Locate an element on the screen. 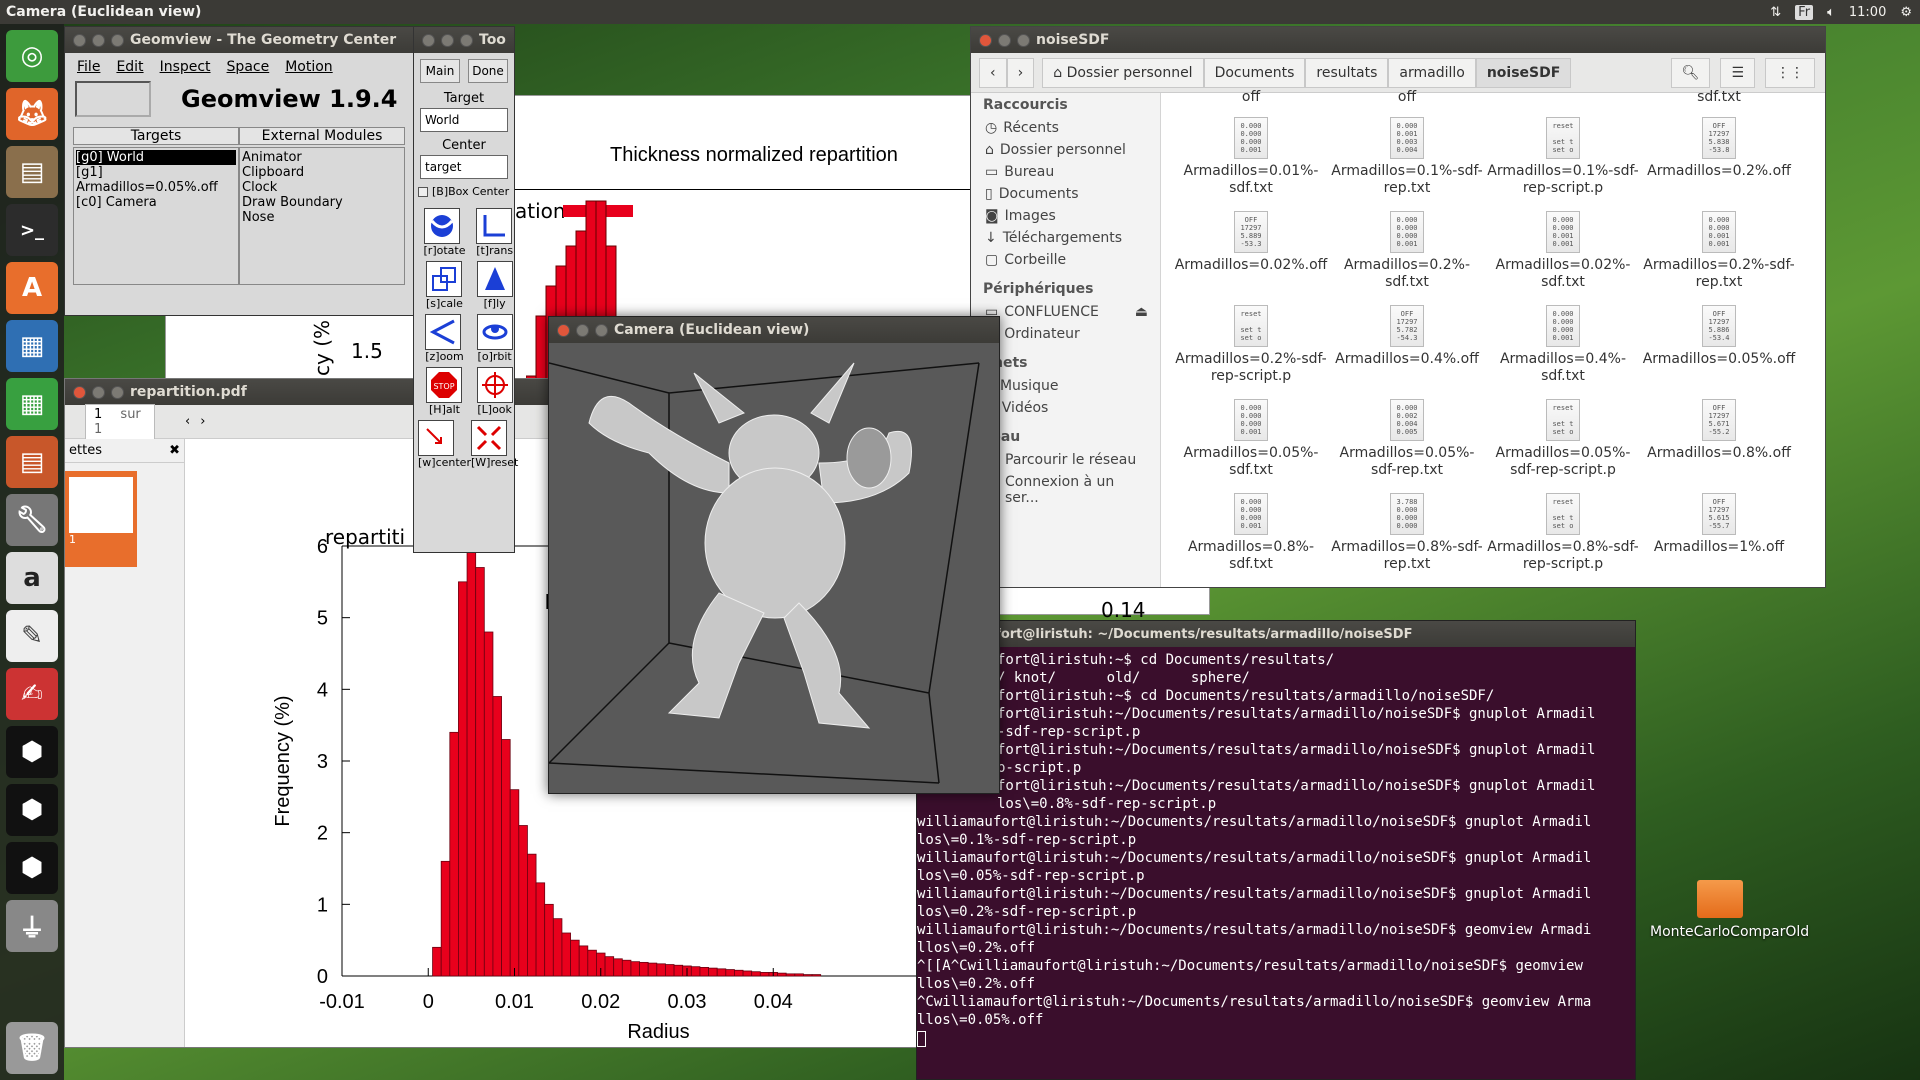 Image resolution: width=1920 pixels, height=1080 pixels. stop-icon: STOP is located at coordinates (444, 385).